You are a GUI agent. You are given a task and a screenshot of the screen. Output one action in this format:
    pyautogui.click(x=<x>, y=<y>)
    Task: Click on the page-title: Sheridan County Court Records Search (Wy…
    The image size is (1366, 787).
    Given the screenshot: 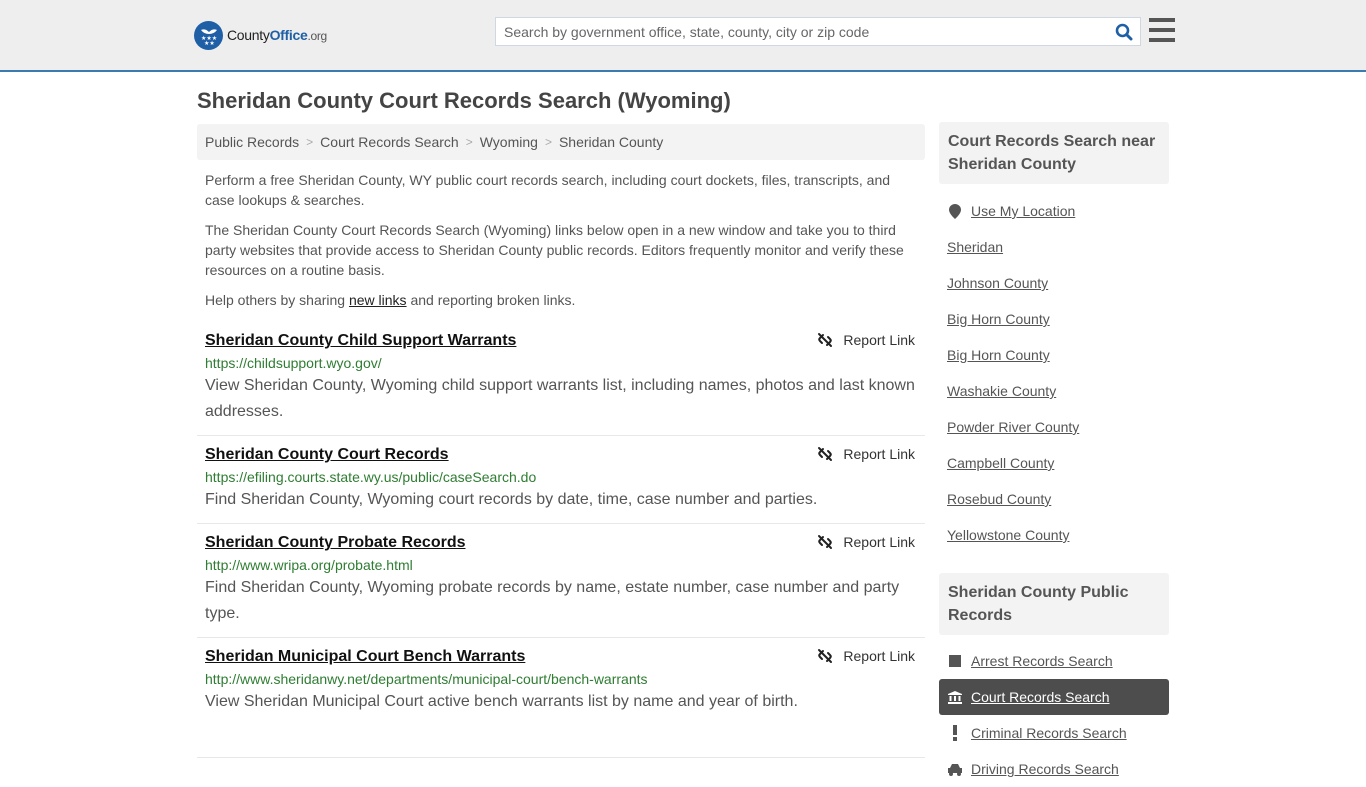 What is the action you would take?
    pyautogui.click(x=464, y=100)
    